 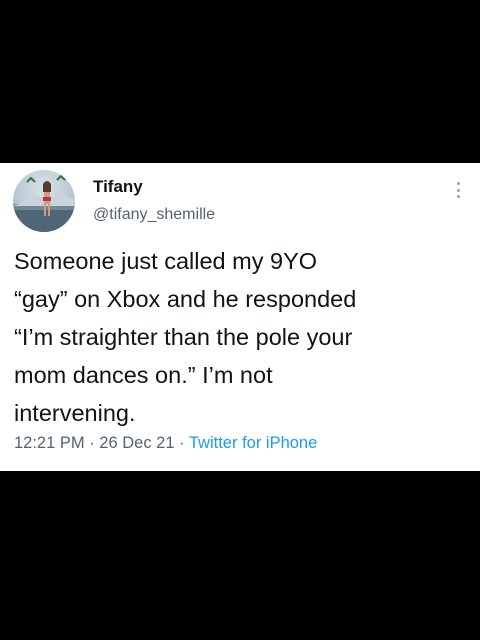 What do you see at coordinates (75, 413) in the screenshot?
I see `tweet-text-line: intervening.` at bounding box center [75, 413].